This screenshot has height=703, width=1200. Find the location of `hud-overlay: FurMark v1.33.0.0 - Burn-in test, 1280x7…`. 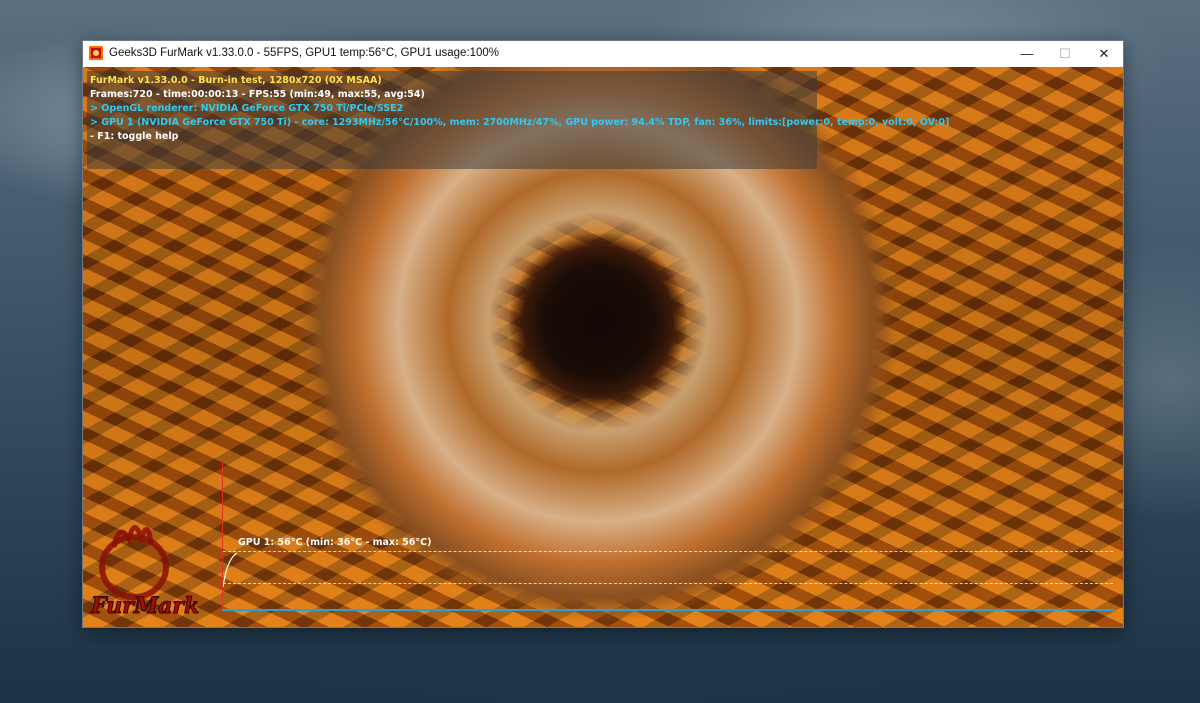

hud-overlay: FurMark v1.33.0.0 - Burn-in test, 1280x7… is located at coordinates (518, 120).